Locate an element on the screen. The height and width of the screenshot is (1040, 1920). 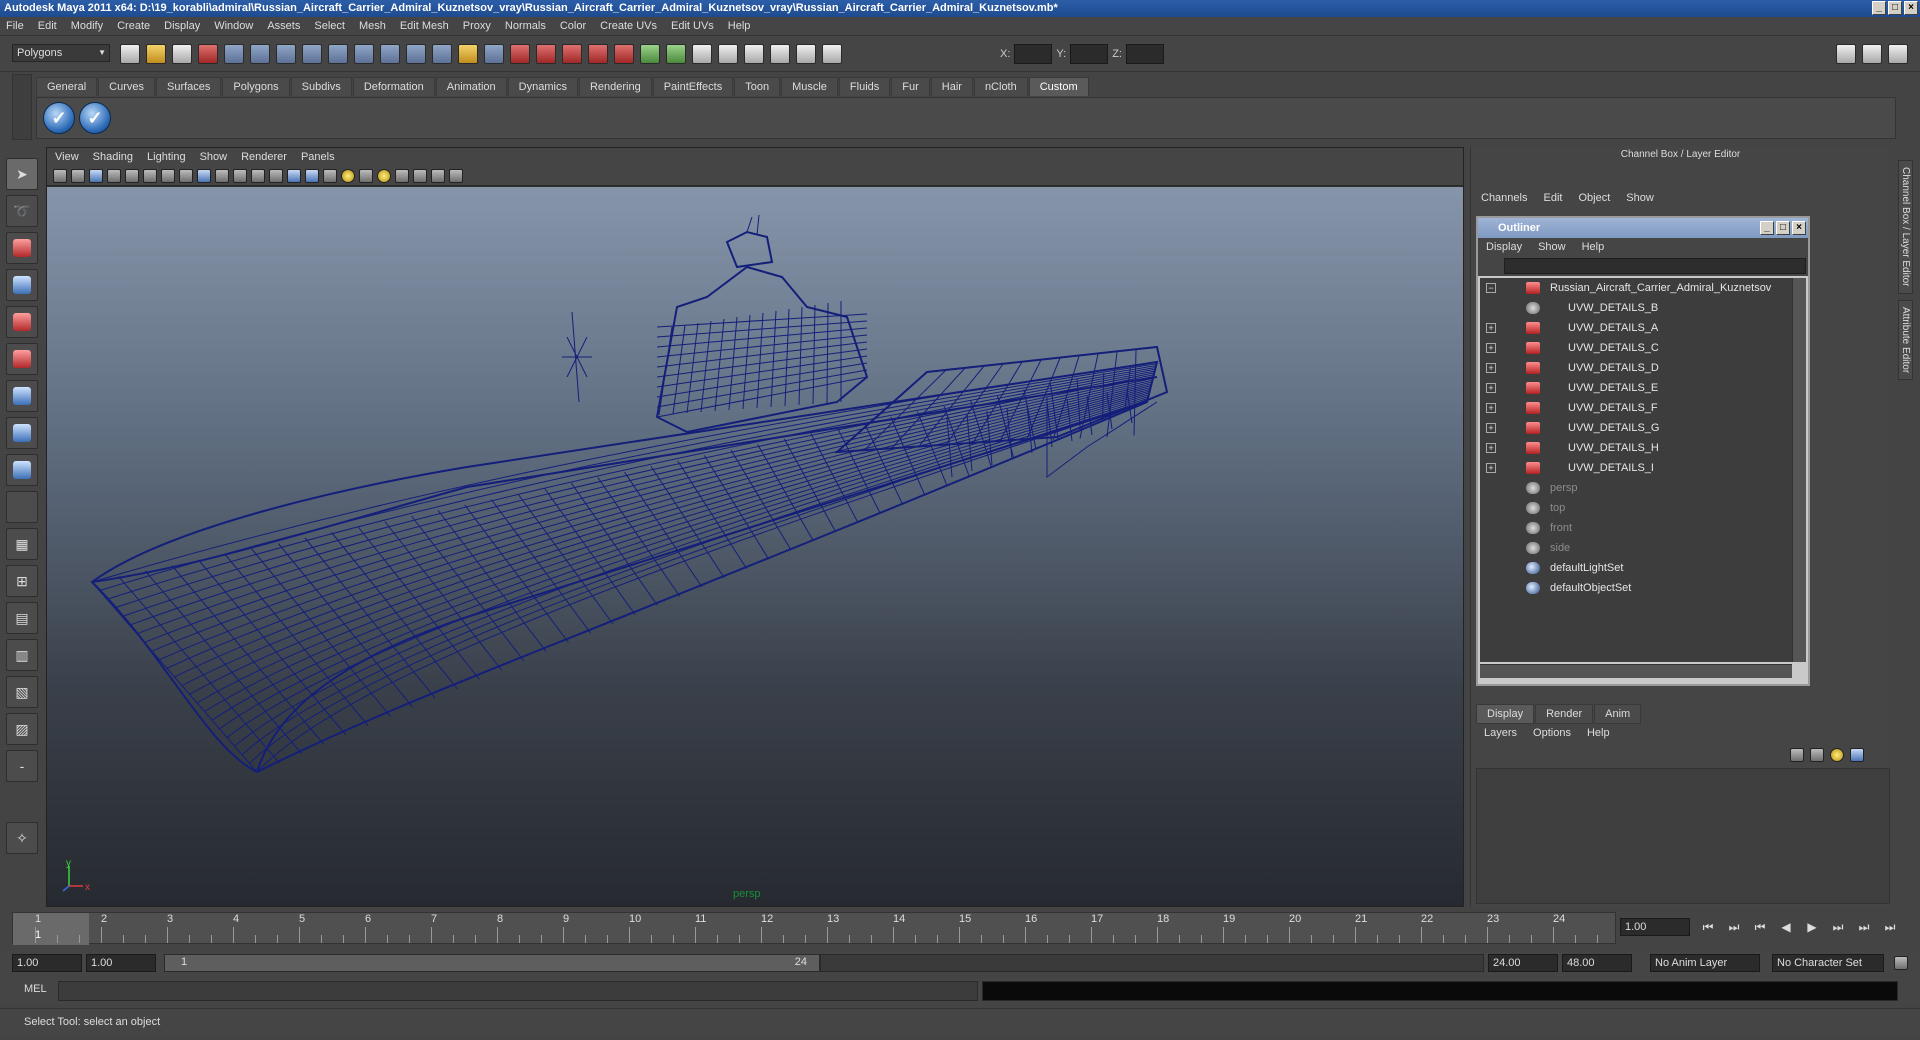
x-field is located at coordinates (1033, 54).